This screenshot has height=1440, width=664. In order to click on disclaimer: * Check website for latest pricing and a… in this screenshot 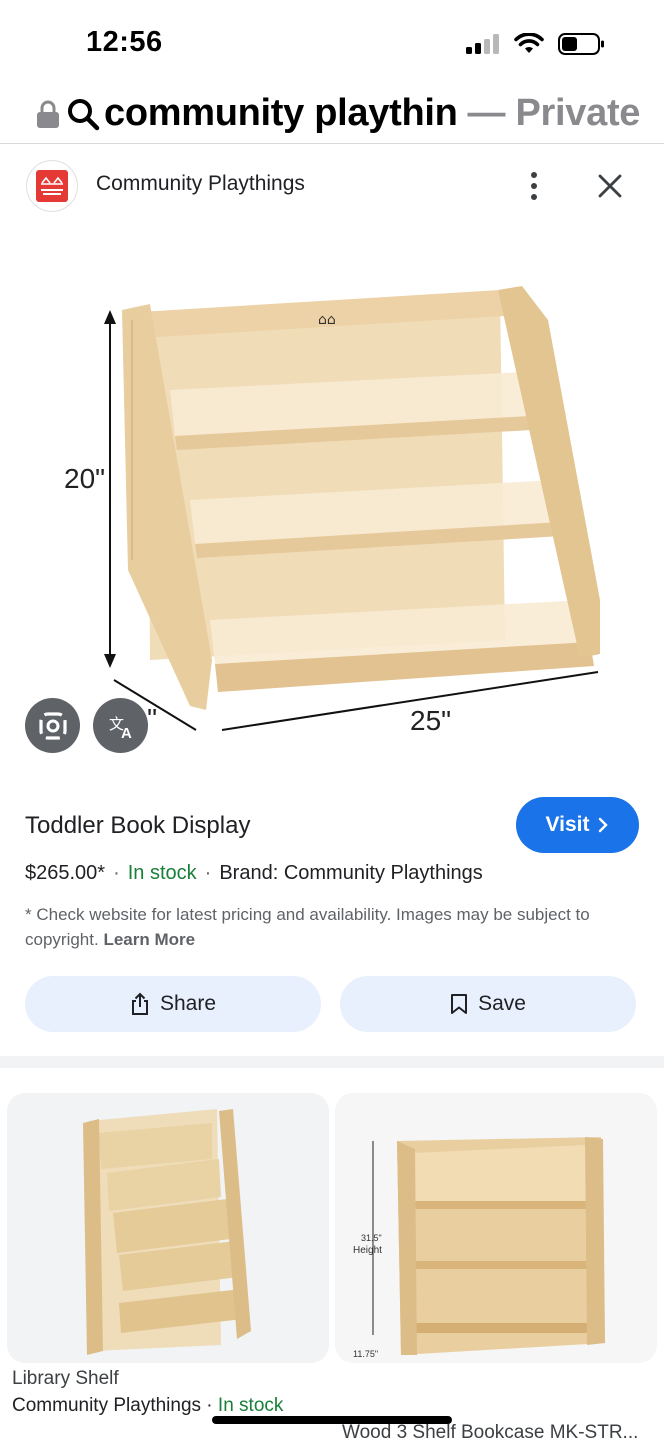, I will do `click(332, 927)`.